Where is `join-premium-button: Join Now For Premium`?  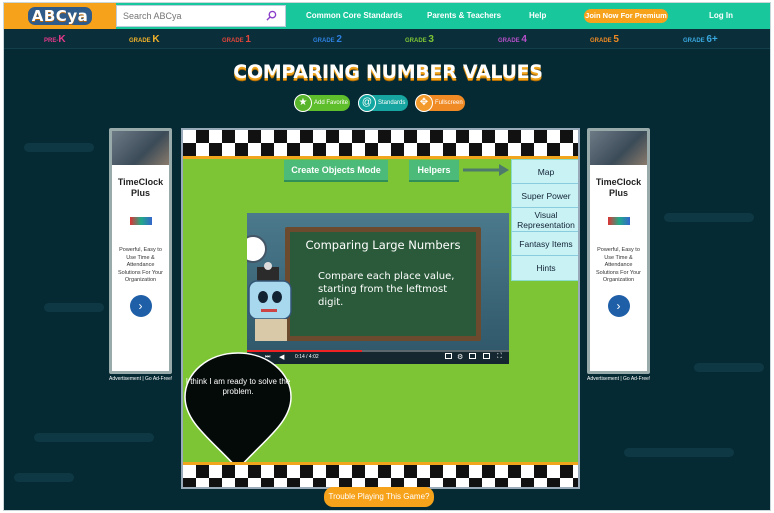
join-premium-button: Join Now For Premium is located at coordinates (626, 16).